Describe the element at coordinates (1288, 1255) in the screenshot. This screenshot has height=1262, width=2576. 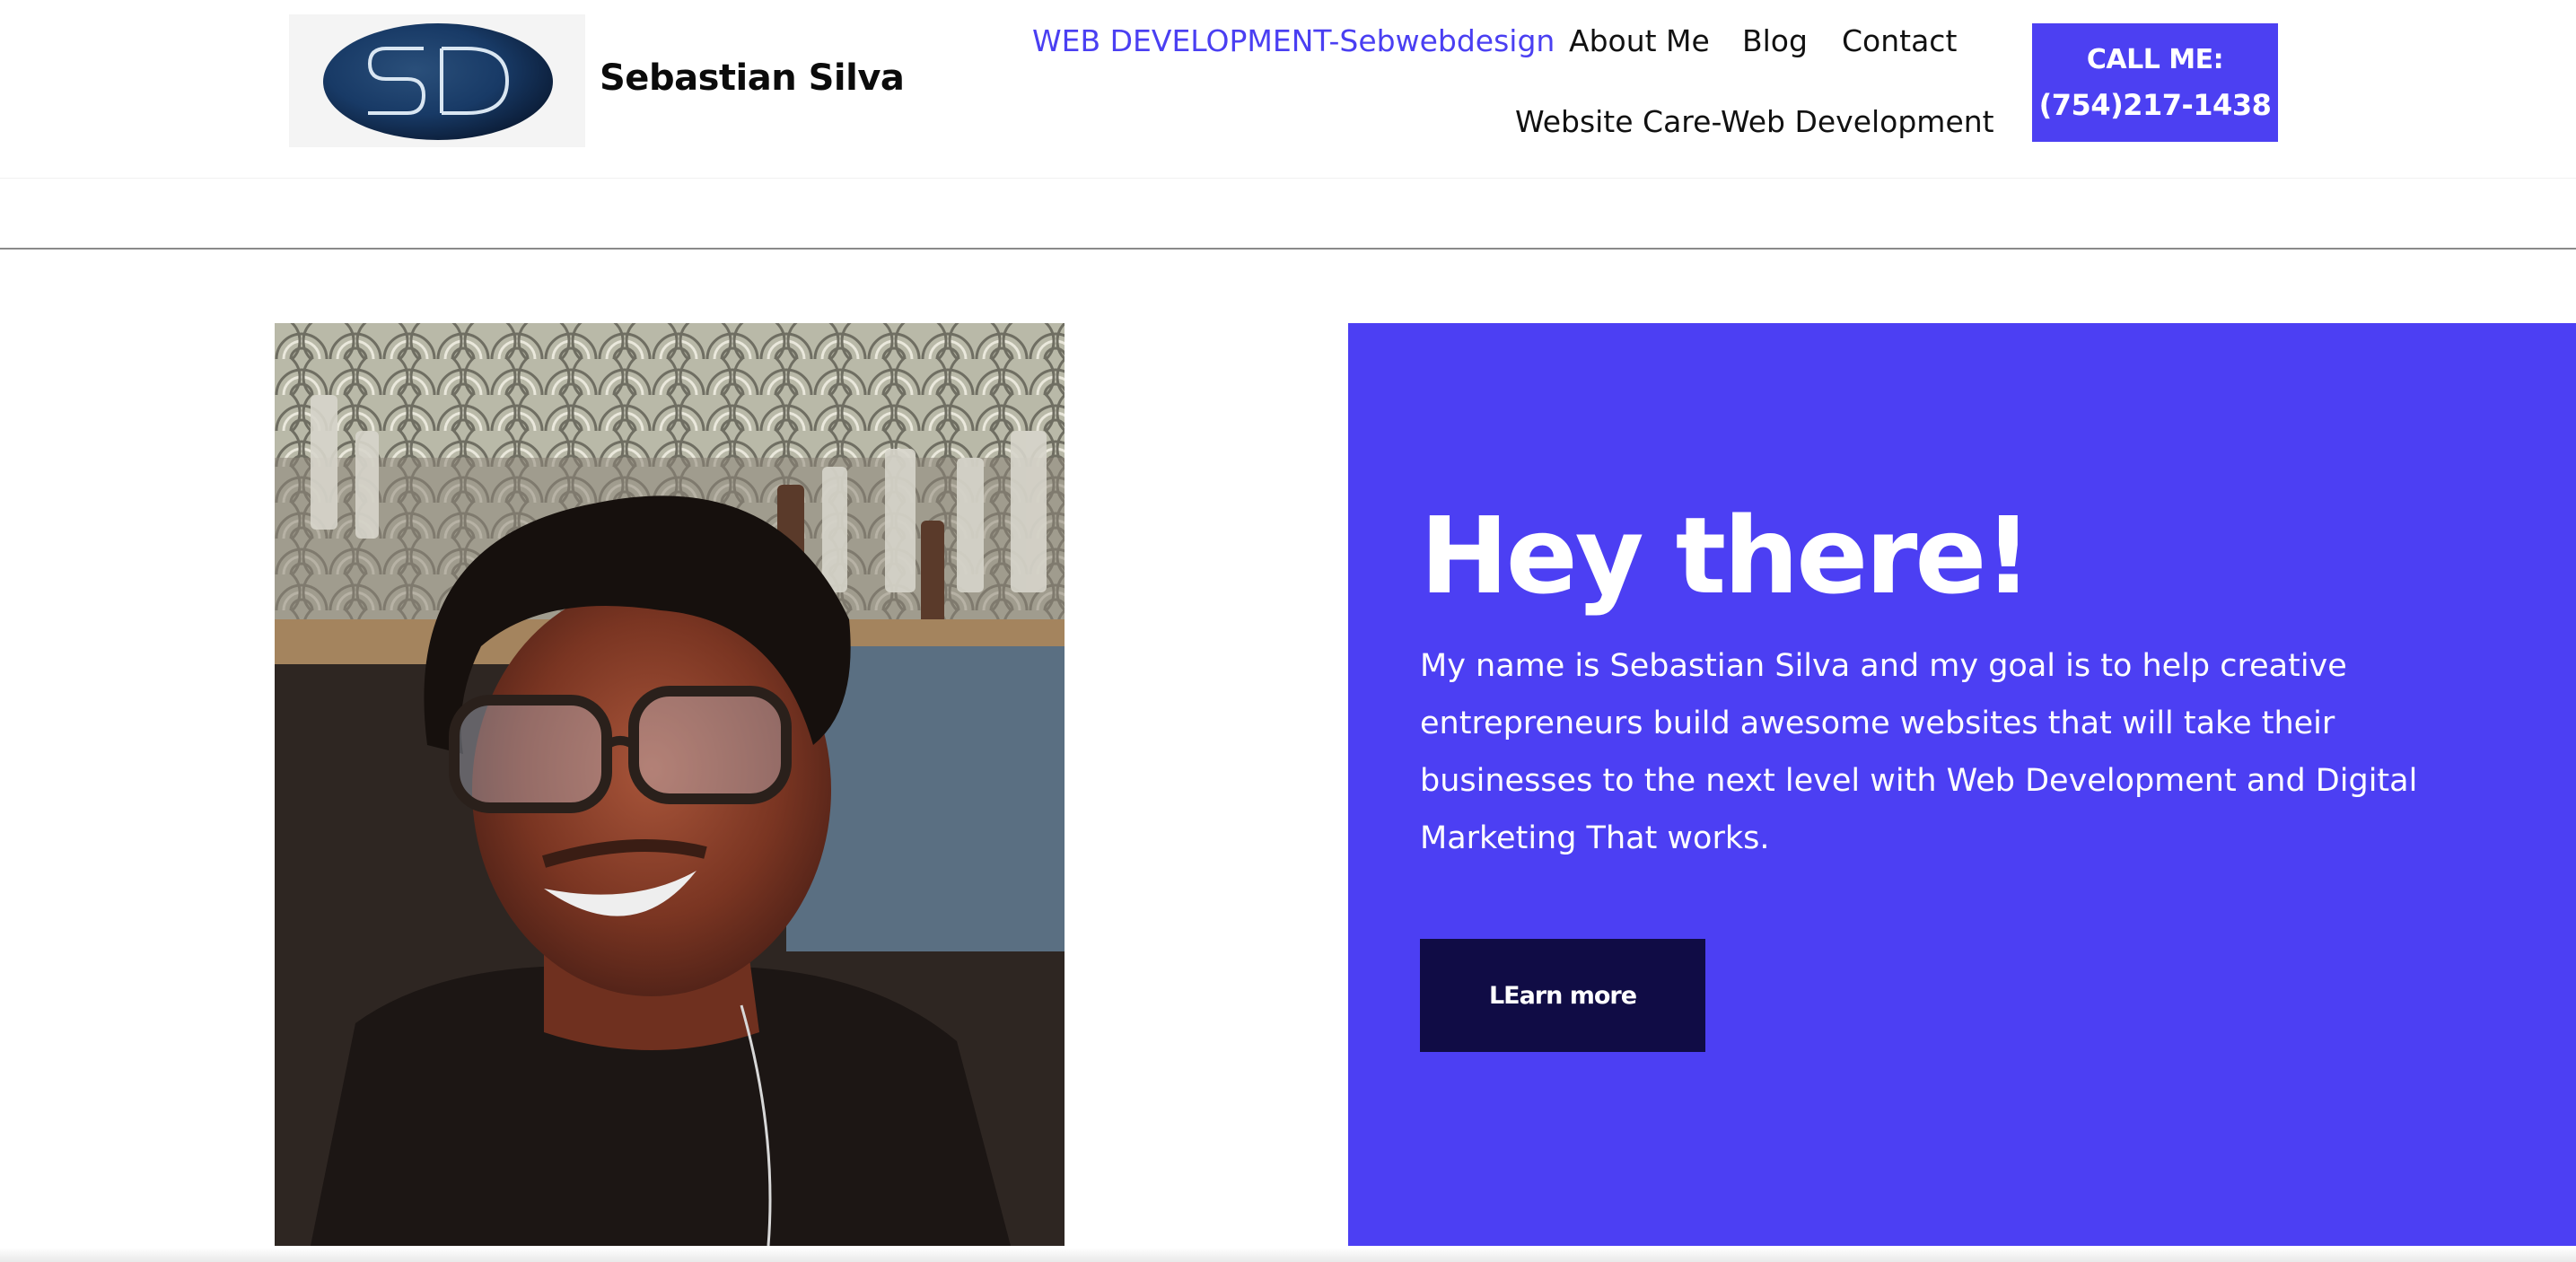
I see `bottom-edge` at that location.